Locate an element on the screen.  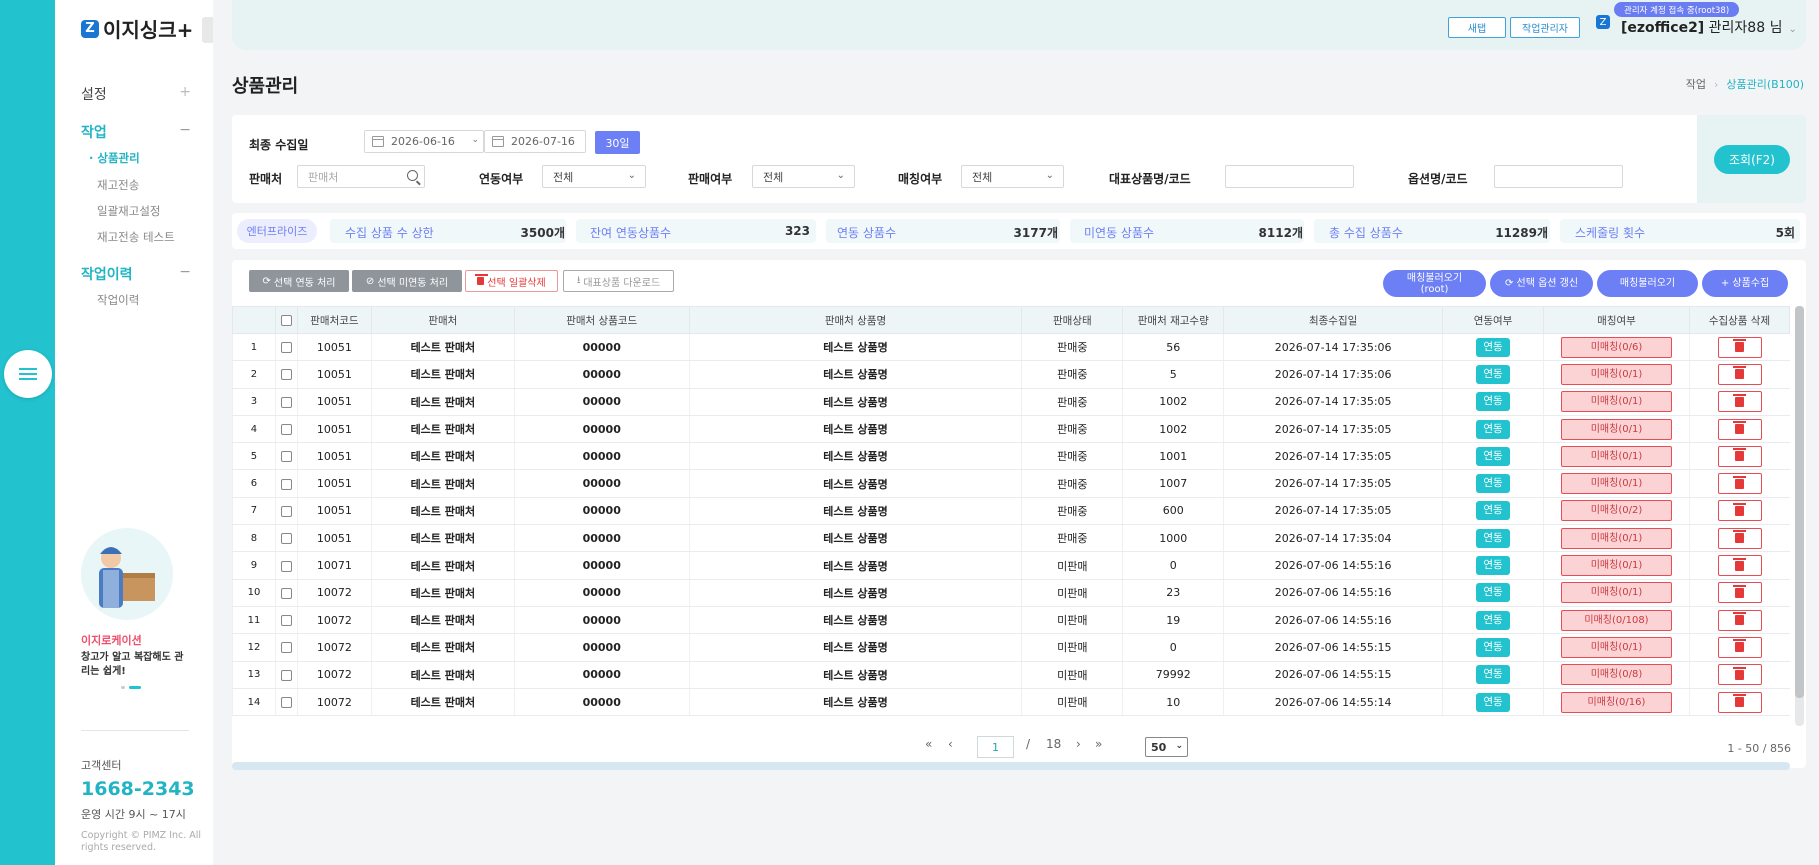
promo-title: 이지로케이션 is located at coordinates (111, 640).